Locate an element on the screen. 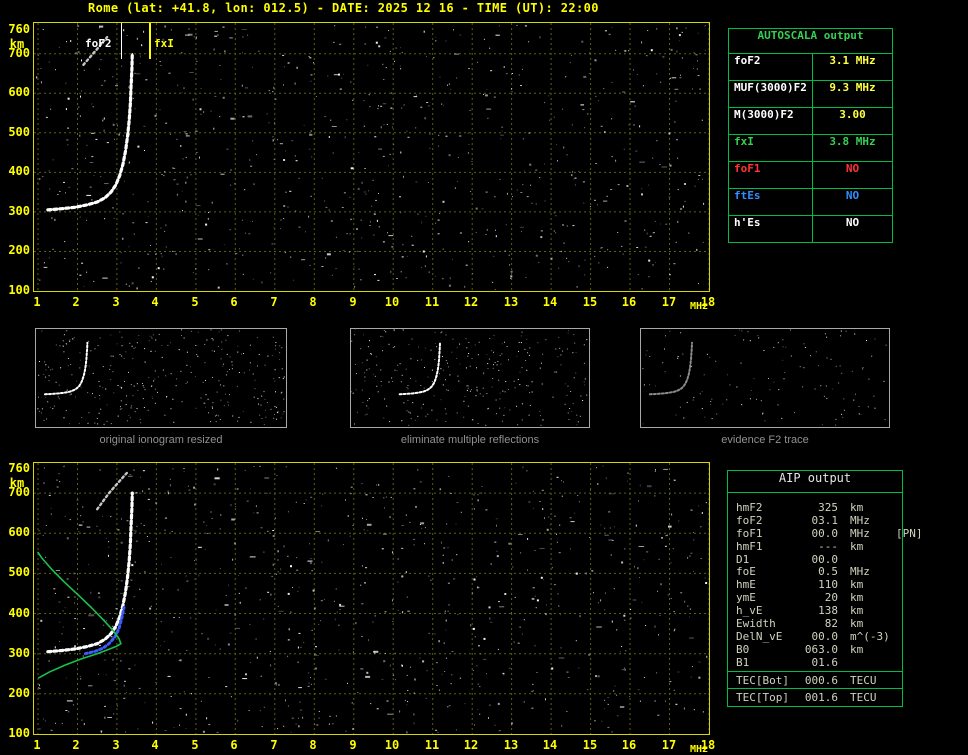 This screenshot has height=755, width=968. x-axis-unit-label: MHz is located at coordinates (699, 306).